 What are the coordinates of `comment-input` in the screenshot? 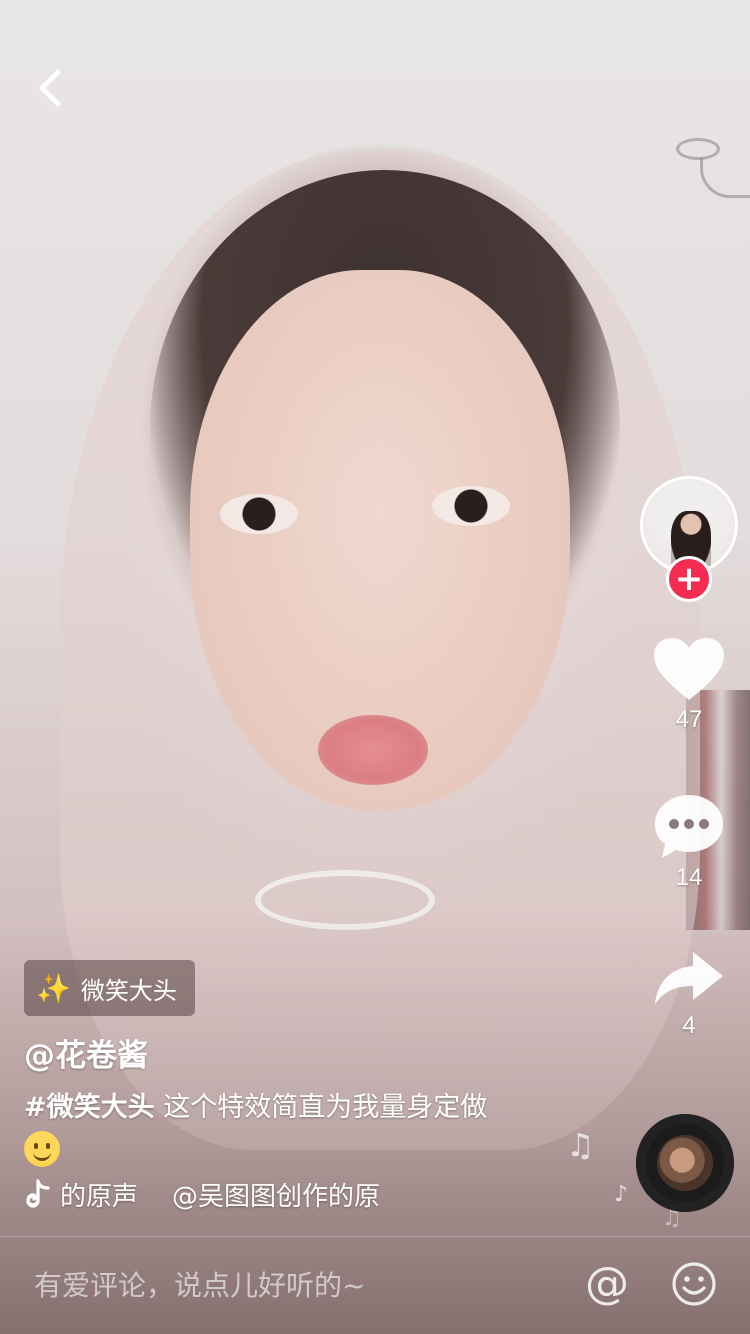 It's located at (280, 1285).